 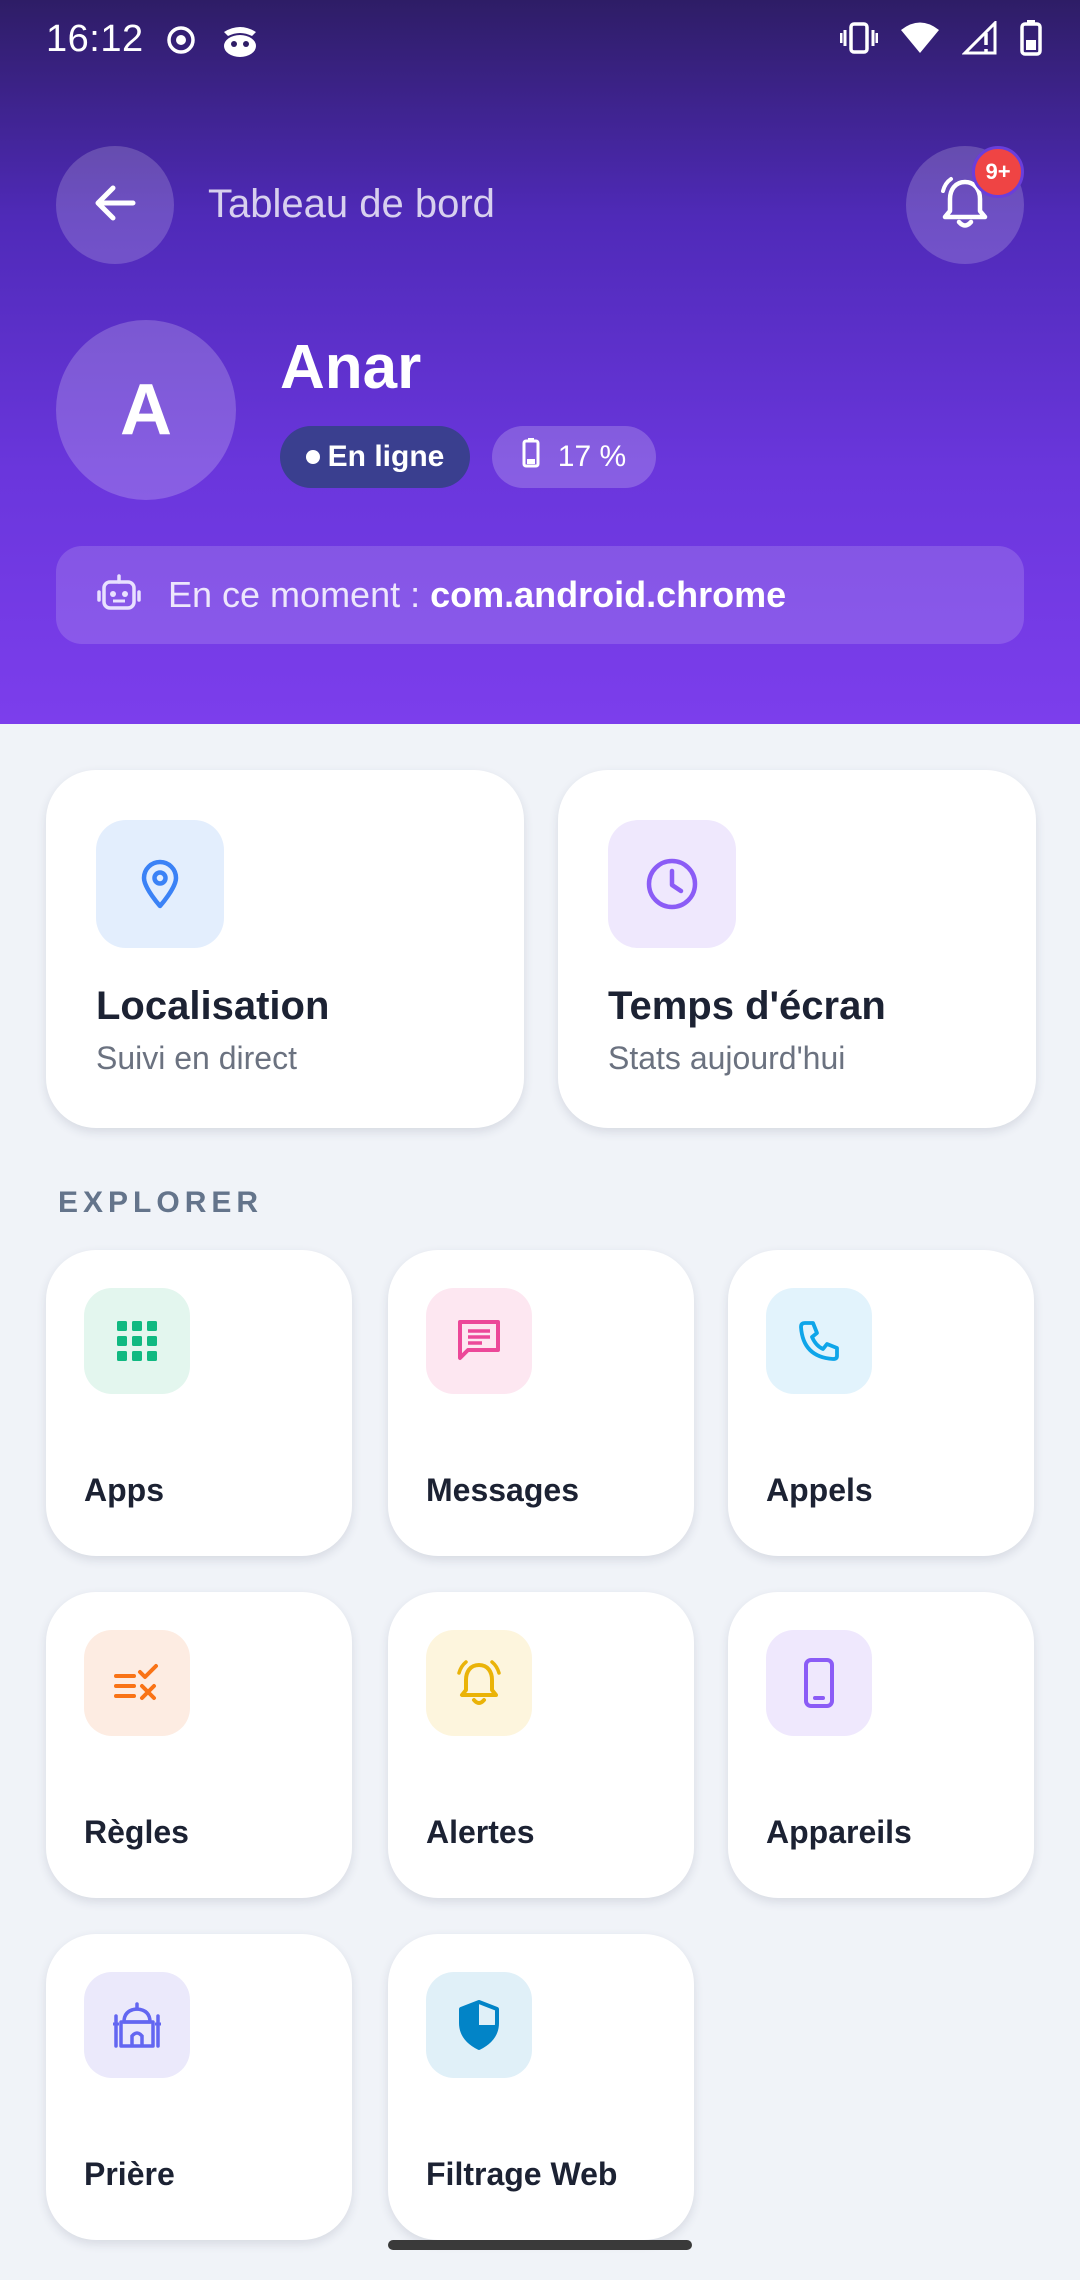 What do you see at coordinates (797, 949) in the screenshot?
I see `card-screen-time: Temps d'écran Stats aujourd'hui` at bounding box center [797, 949].